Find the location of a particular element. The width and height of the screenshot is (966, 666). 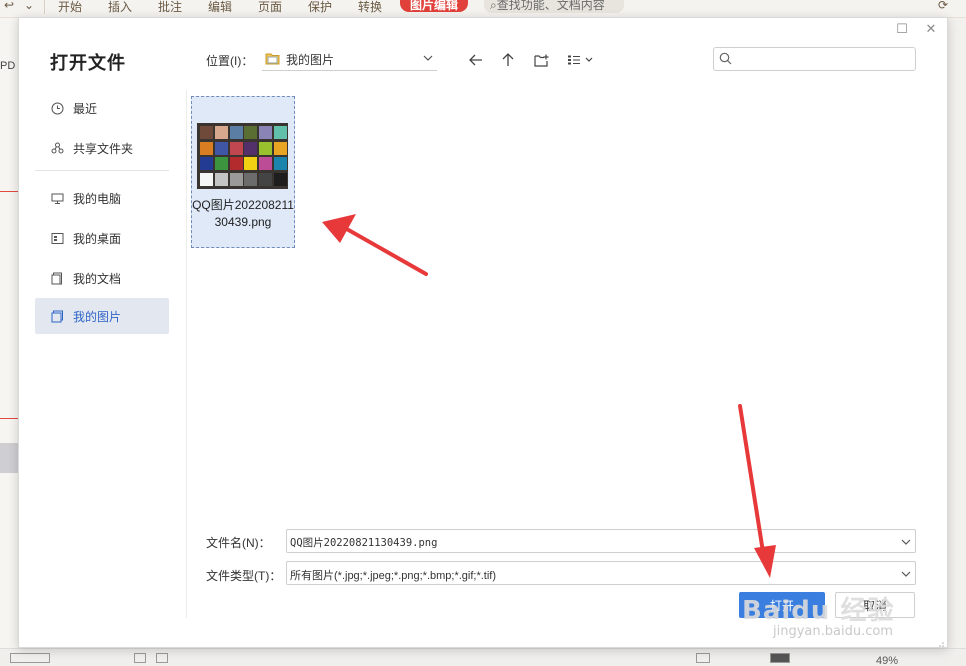

sidebar-item-recent: 最近 is located at coordinates (102, 108).